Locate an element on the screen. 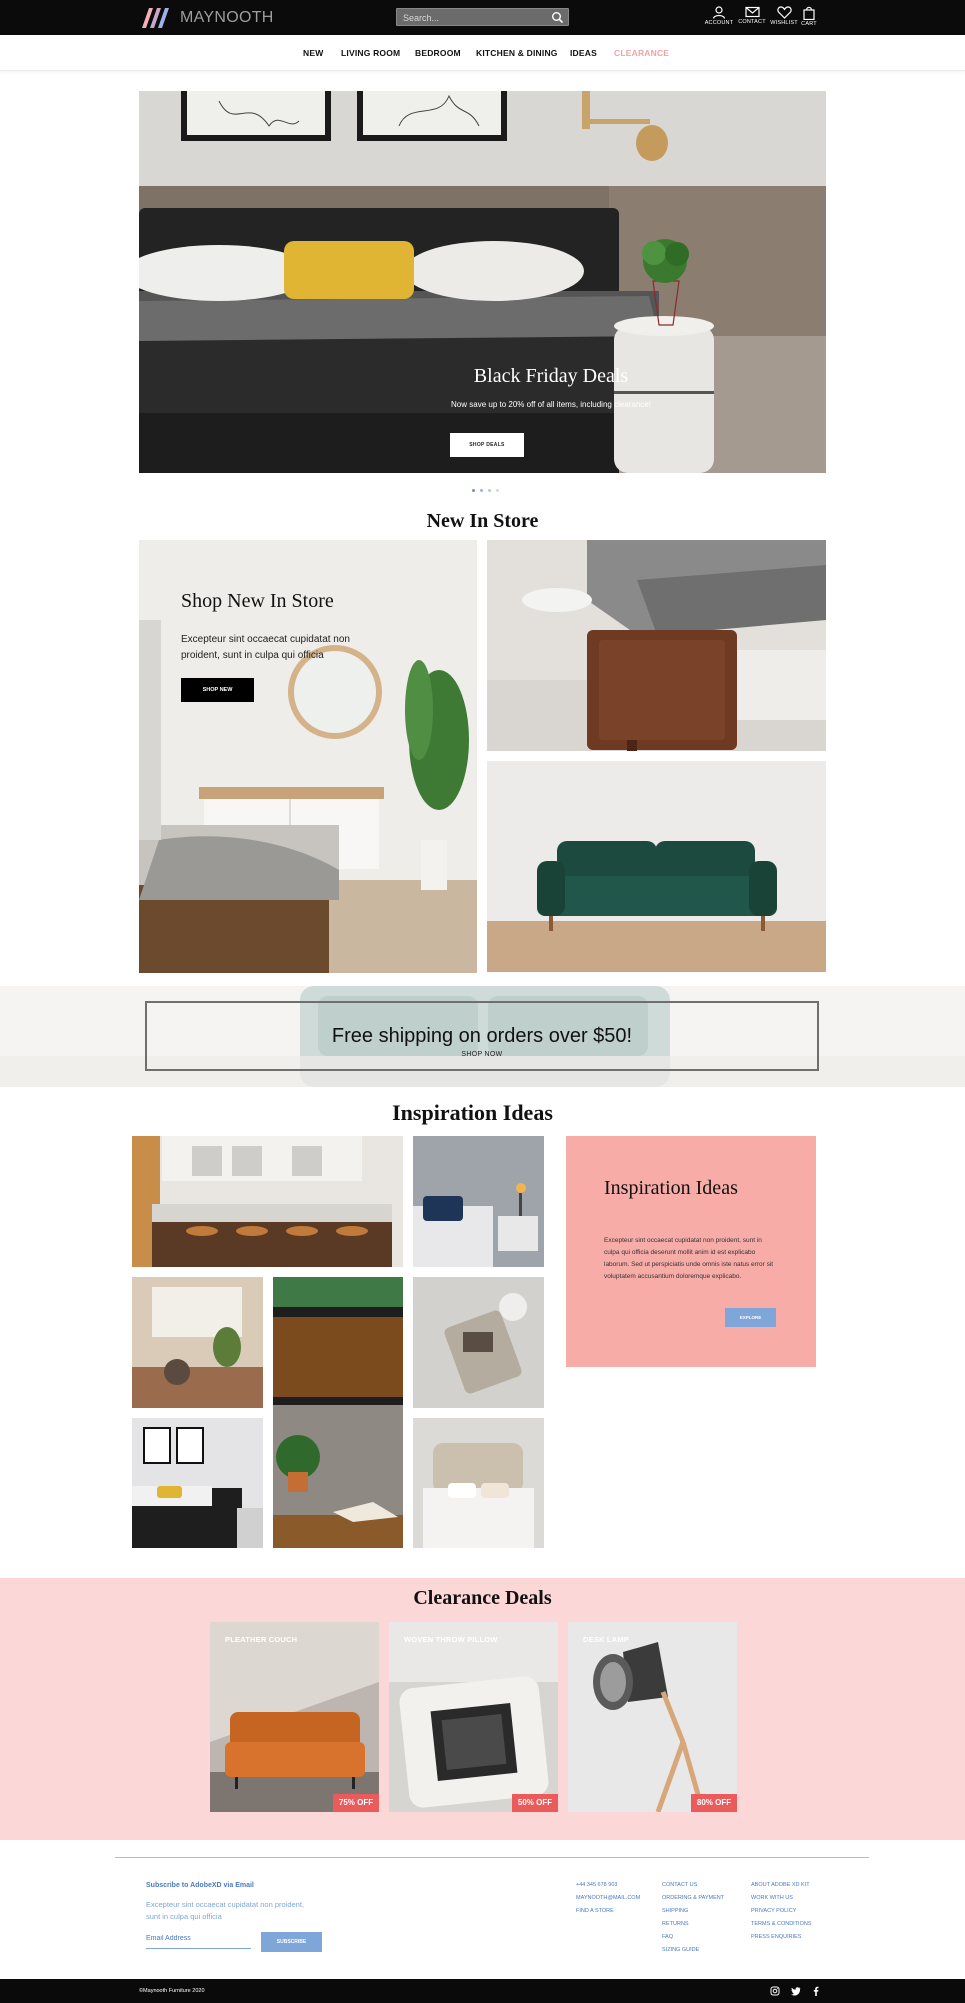  explore-button: EXPLORE is located at coordinates (750, 1317).